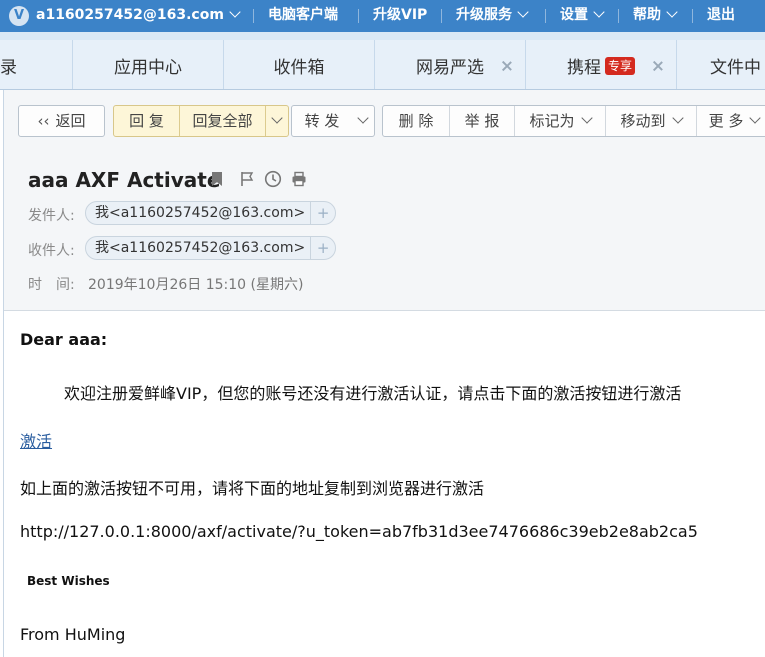 The image size is (765, 657). What do you see at coordinates (19, 16) in the screenshot?
I see `account-avatar: V` at bounding box center [19, 16].